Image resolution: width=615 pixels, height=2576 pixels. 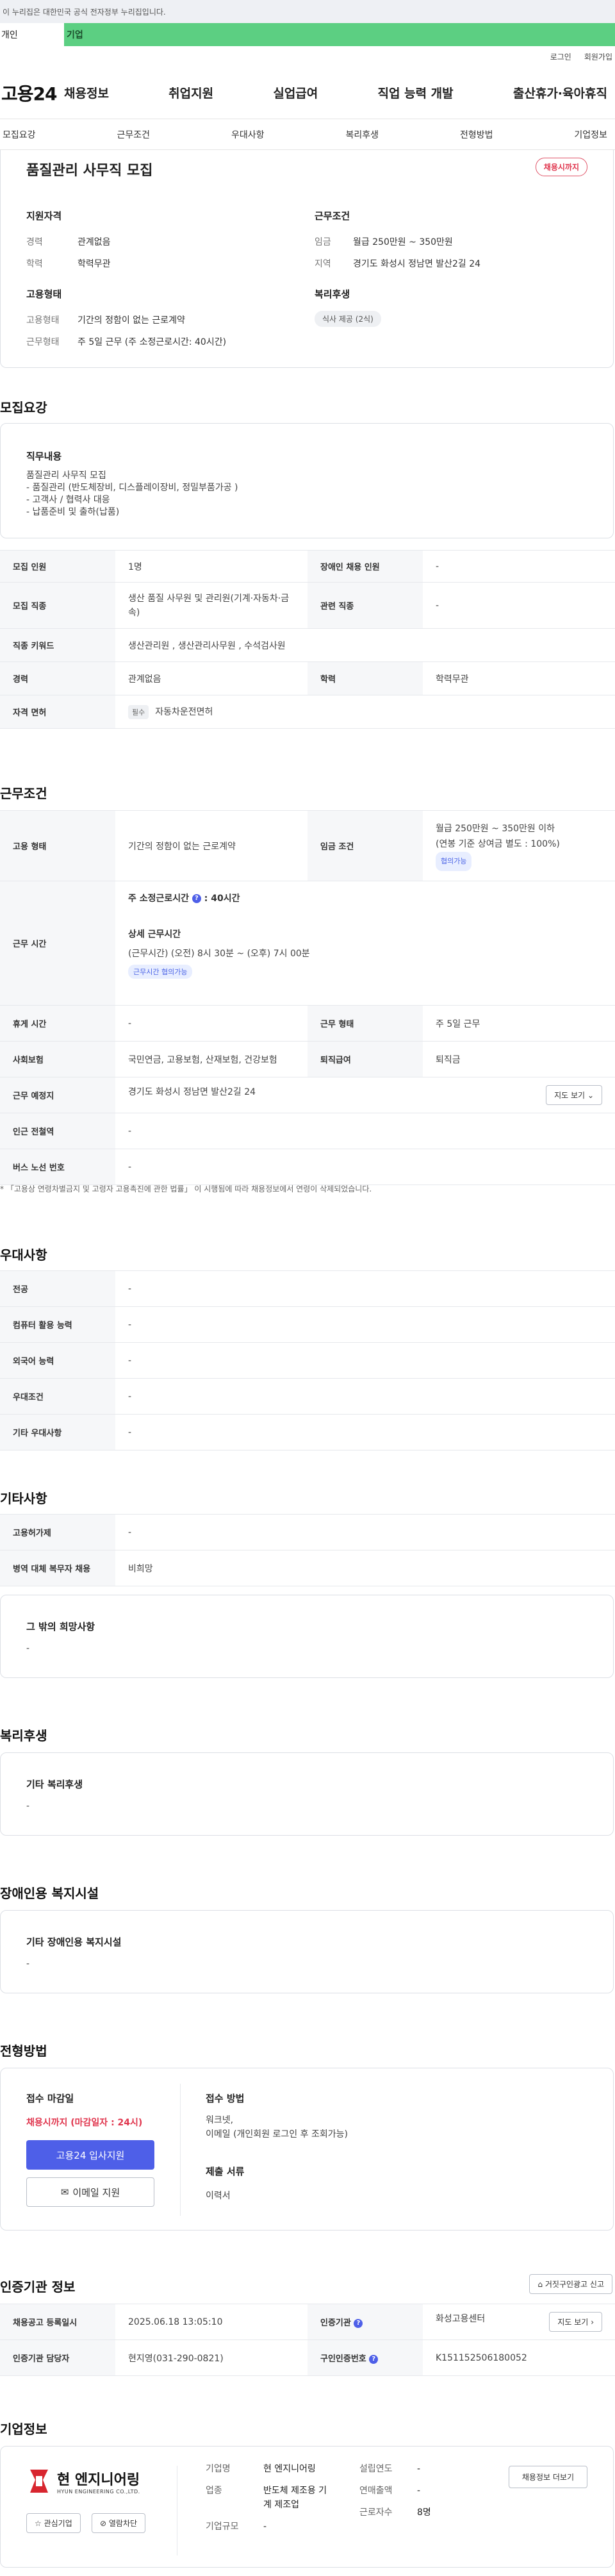 I want to click on language-label: 외국어 능력, so click(x=58, y=1360).